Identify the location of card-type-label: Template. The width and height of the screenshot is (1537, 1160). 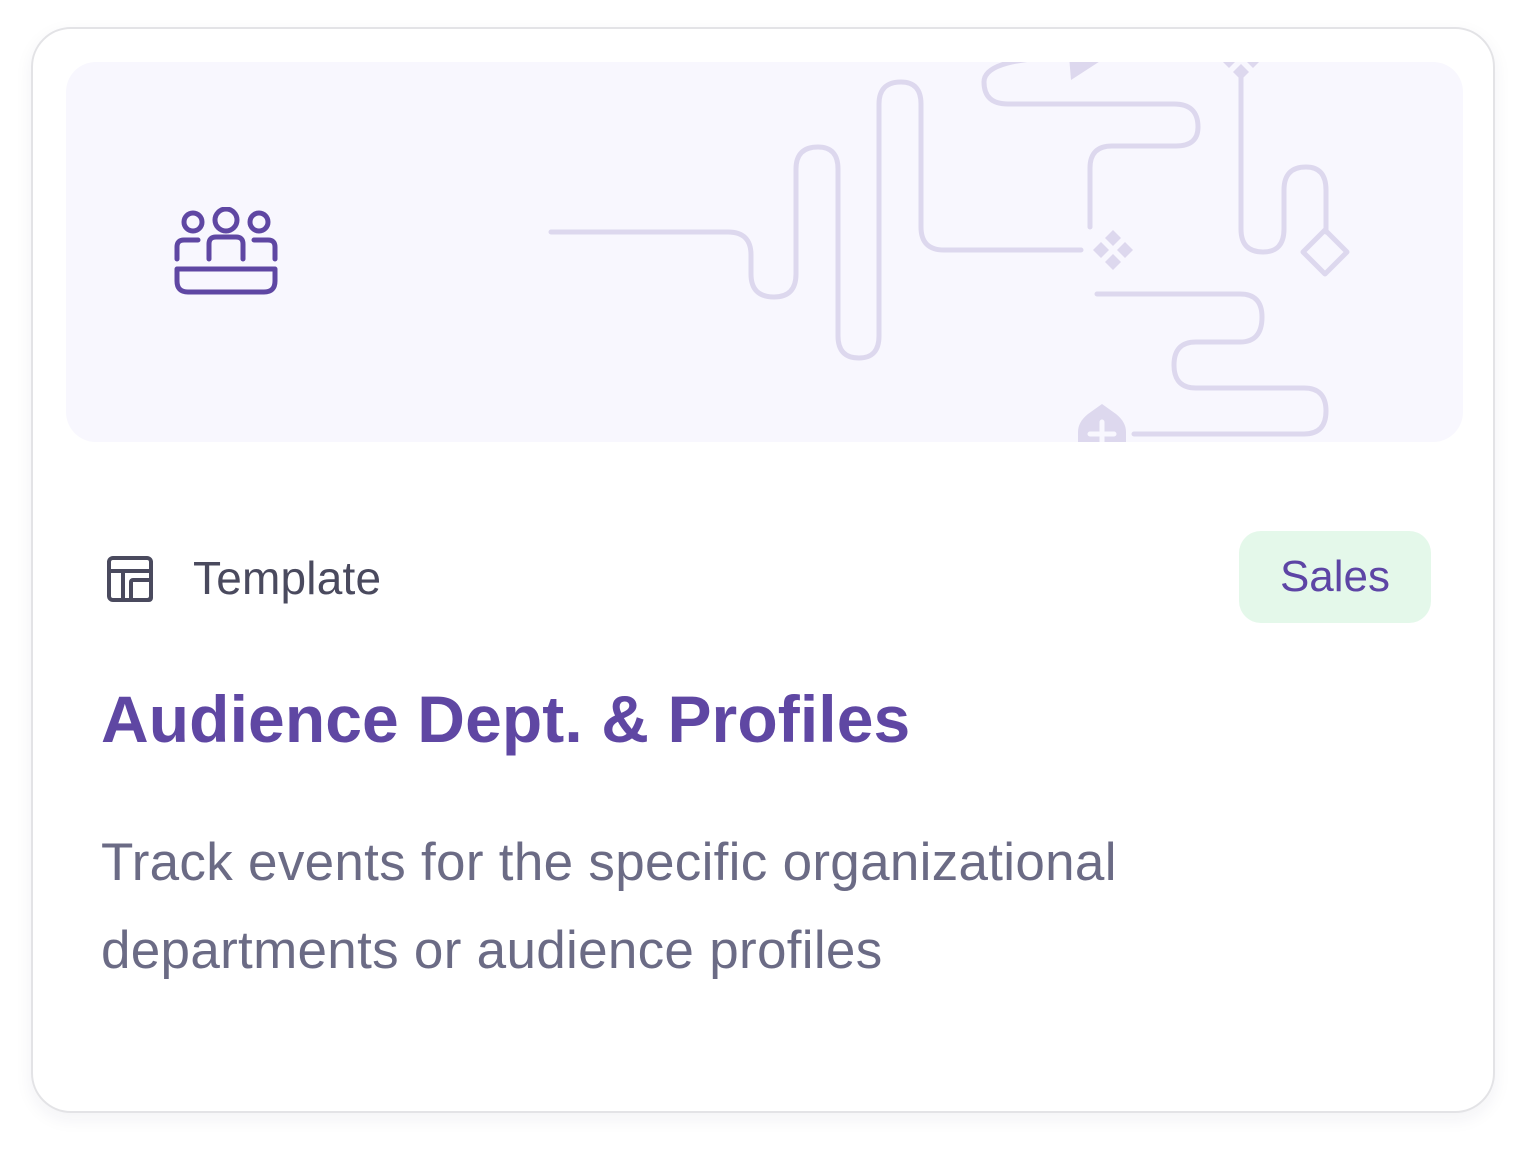
(287, 578).